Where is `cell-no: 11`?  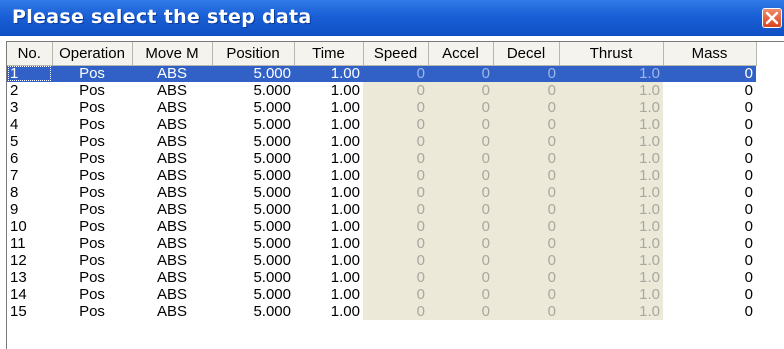 cell-no: 11 is located at coordinates (29, 243).